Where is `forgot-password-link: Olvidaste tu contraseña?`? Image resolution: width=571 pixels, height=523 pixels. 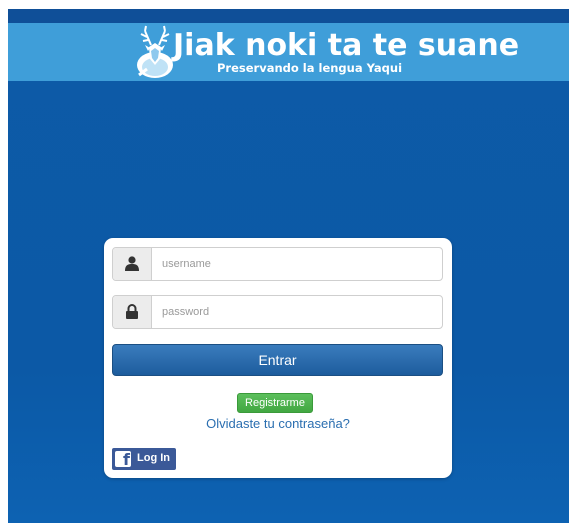 forgot-password-link: Olvidaste tu contraseña? is located at coordinates (278, 424).